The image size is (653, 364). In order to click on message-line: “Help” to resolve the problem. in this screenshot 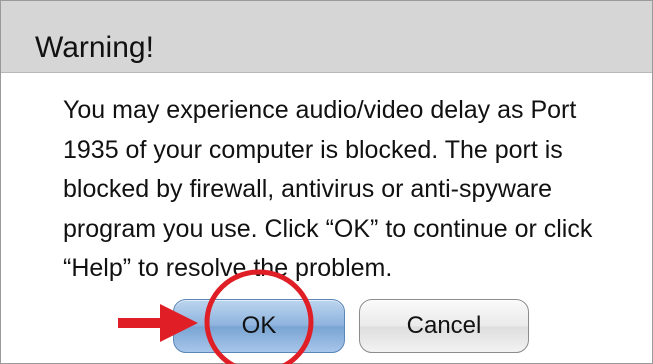, I will do `click(228, 268)`.